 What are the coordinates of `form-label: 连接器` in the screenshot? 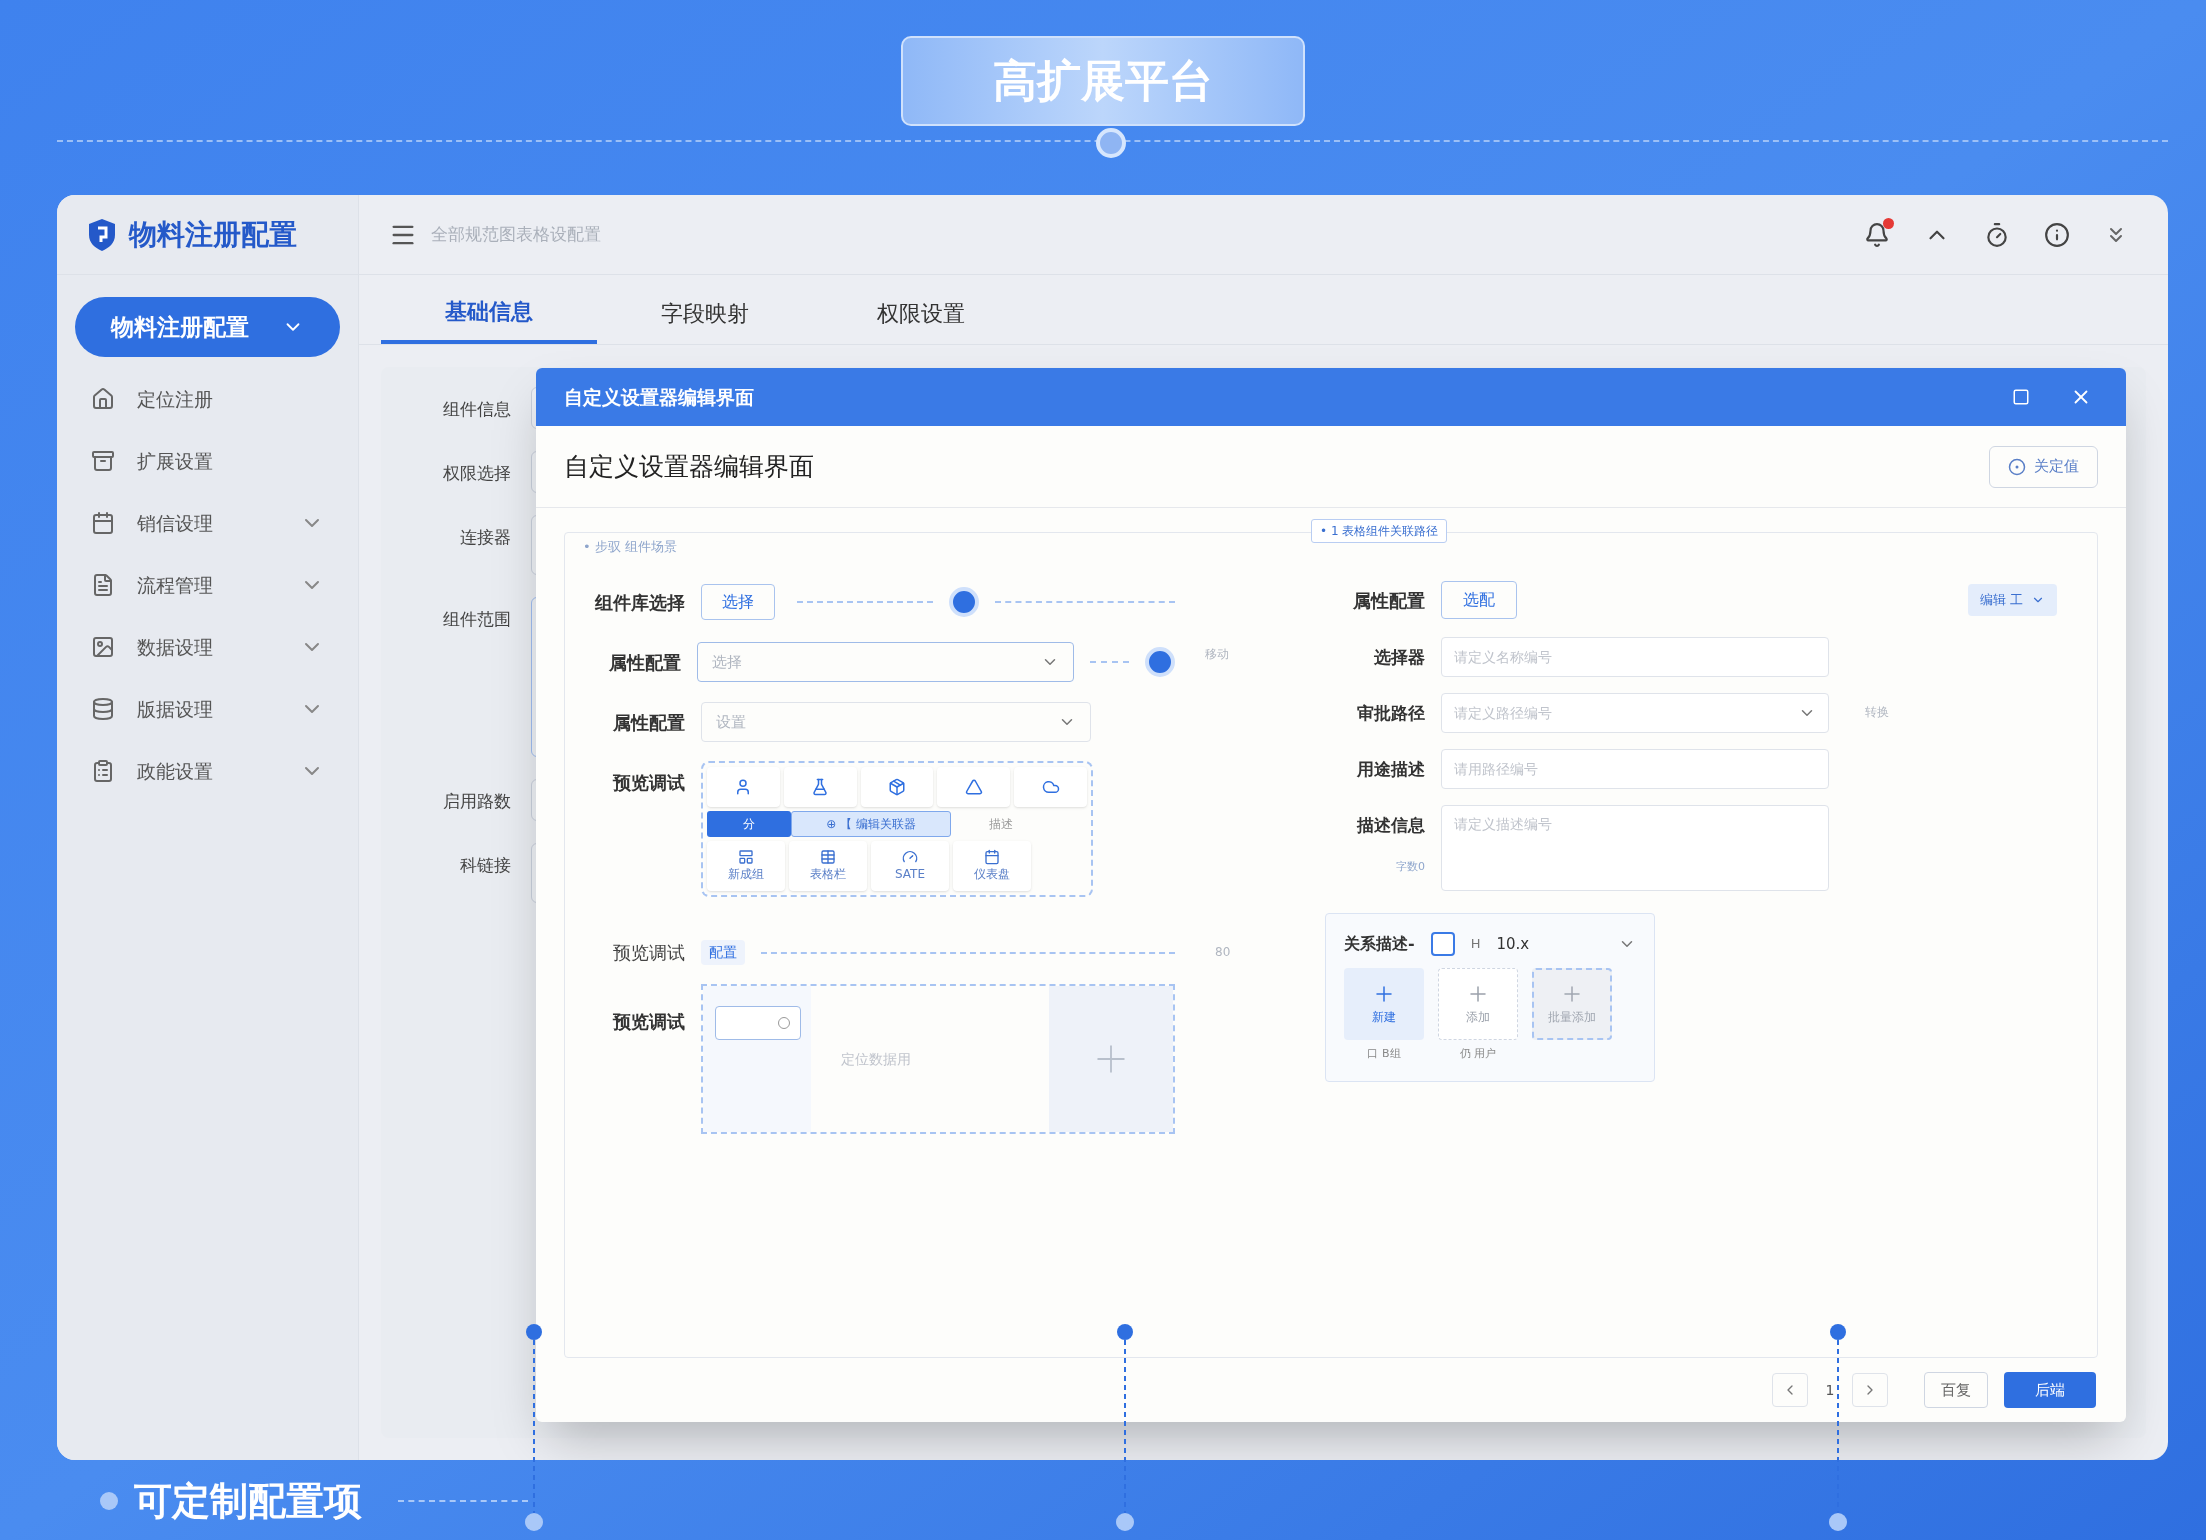 It's located at (485, 537).